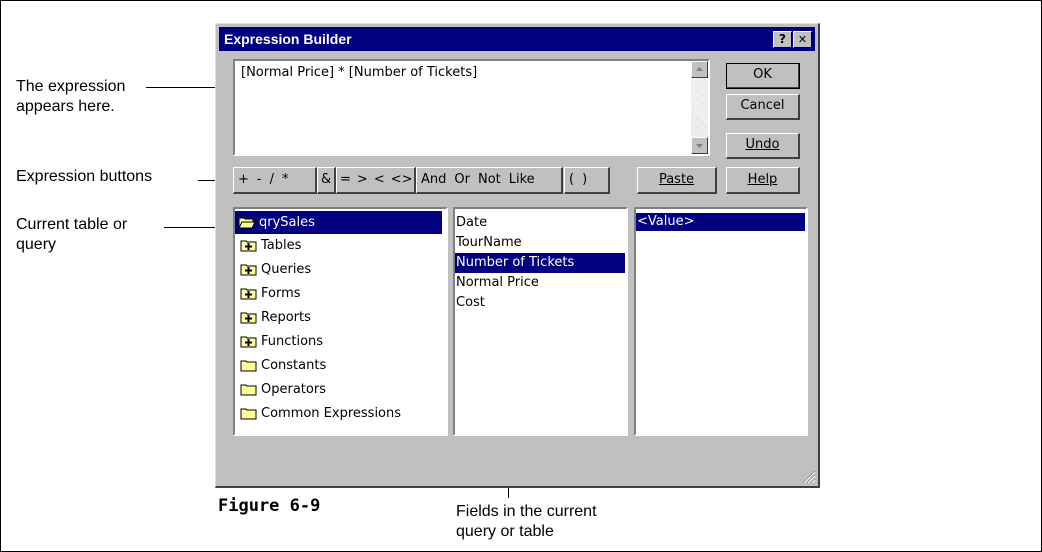 The image size is (1042, 552). What do you see at coordinates (720, 222) in the screenshot?
I see `value-item-selected: <Value>` at bounding box center [720, 222].